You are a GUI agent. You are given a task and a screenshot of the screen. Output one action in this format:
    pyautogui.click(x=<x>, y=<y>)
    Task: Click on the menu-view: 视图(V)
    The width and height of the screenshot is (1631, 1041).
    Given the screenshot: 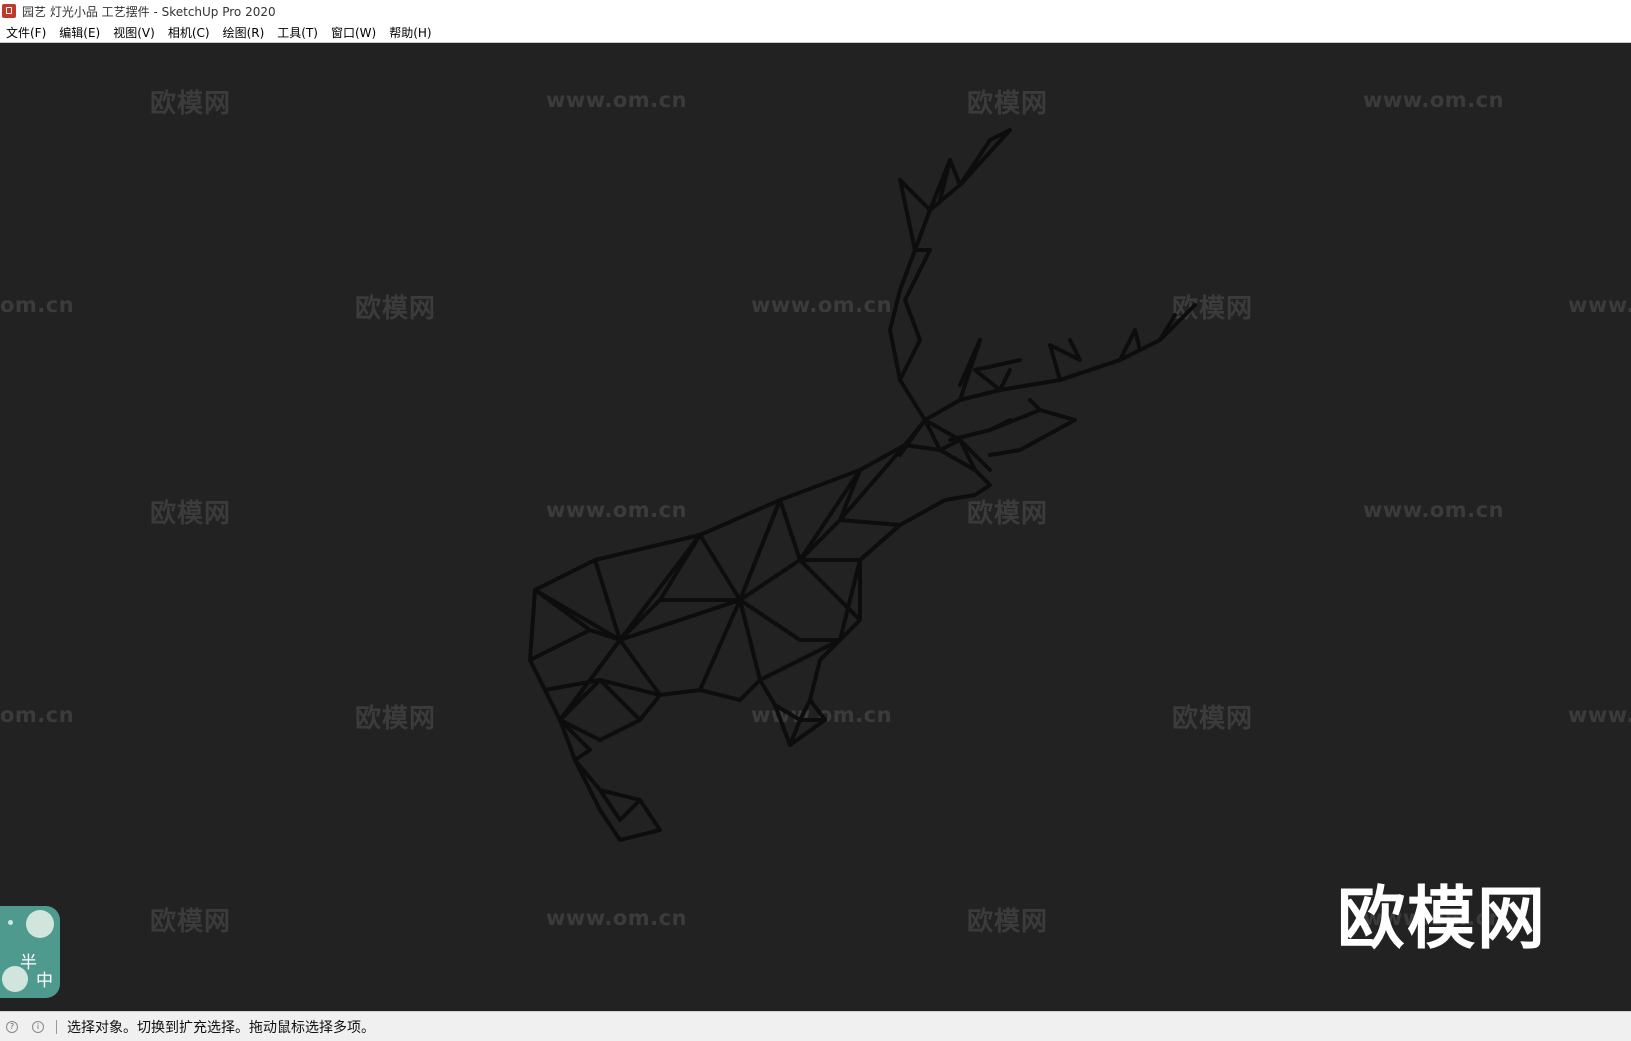 What is the action you would take?
    pyautogui.click(x=134, y=32)
    